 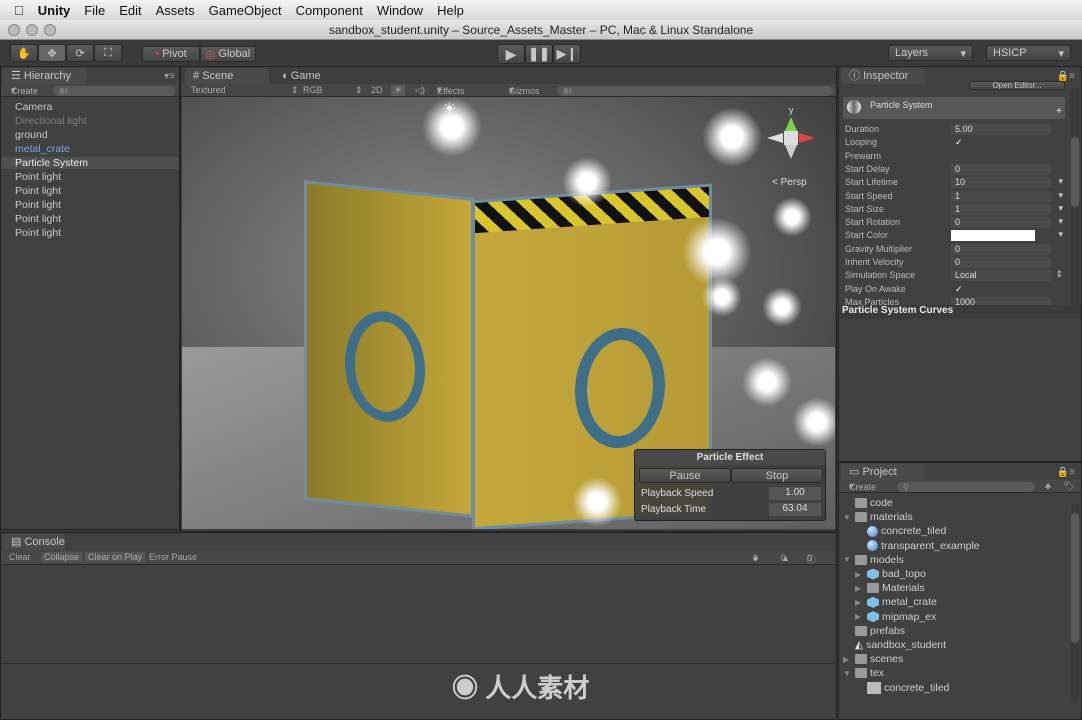 I want to click on hand-tool-button: ✋, so click(x=24, y=53).